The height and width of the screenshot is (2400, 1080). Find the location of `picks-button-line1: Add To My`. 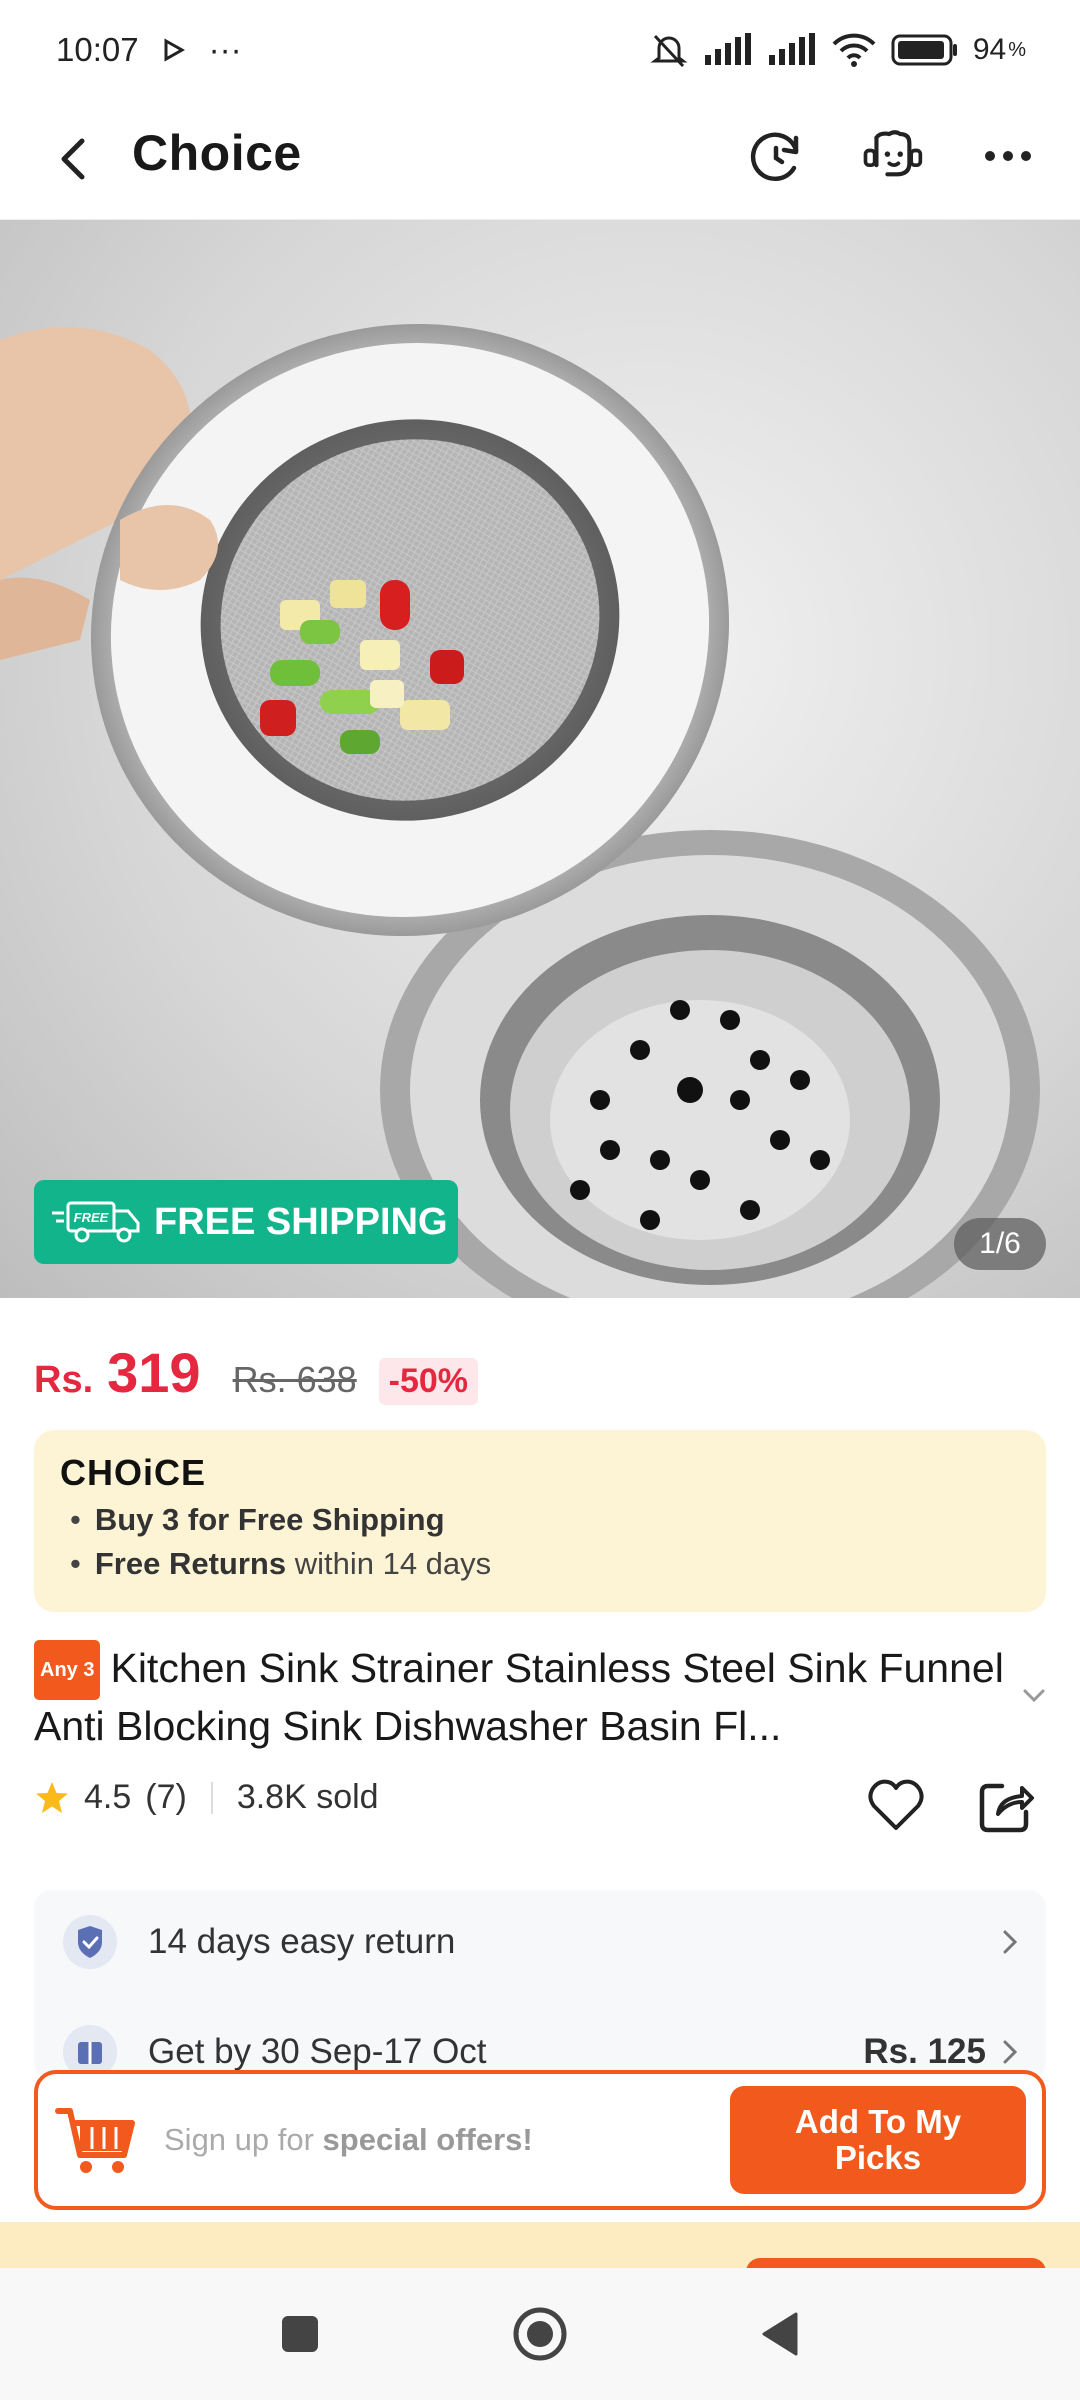

picks-button-line1: Add To My is located at coordinates (878, 2121).